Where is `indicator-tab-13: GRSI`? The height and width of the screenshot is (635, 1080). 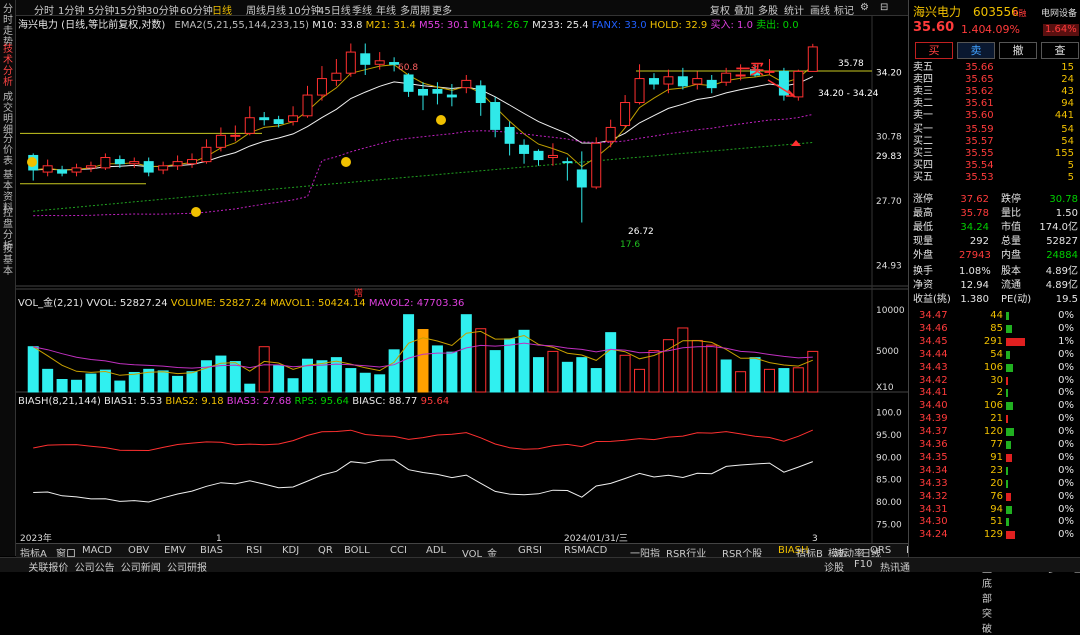
indicator-tab-13: GRSI is located at coordinates (530, 550).